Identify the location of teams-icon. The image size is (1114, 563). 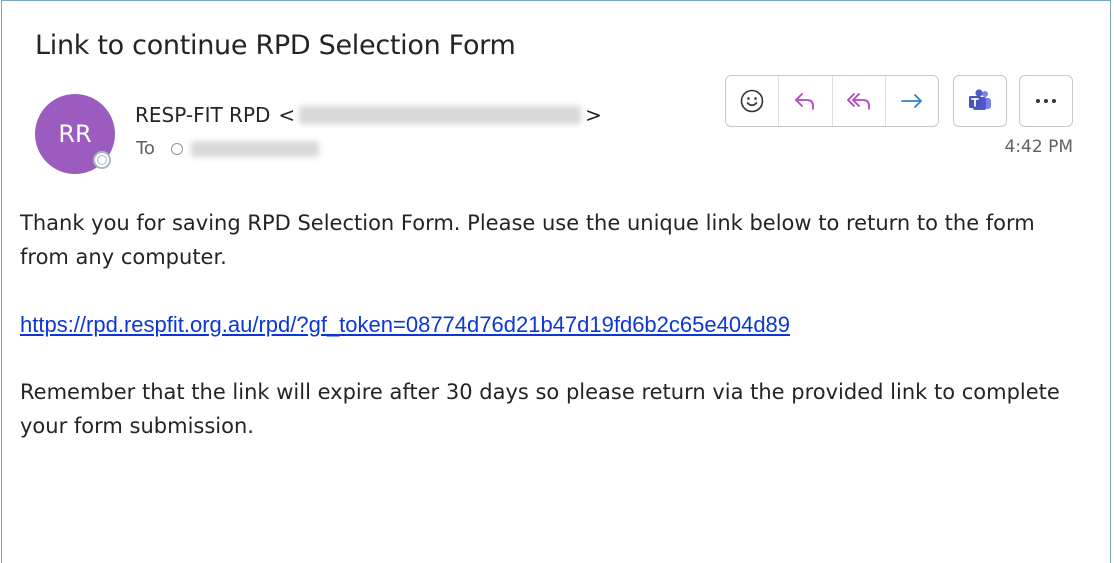
(980, 99).